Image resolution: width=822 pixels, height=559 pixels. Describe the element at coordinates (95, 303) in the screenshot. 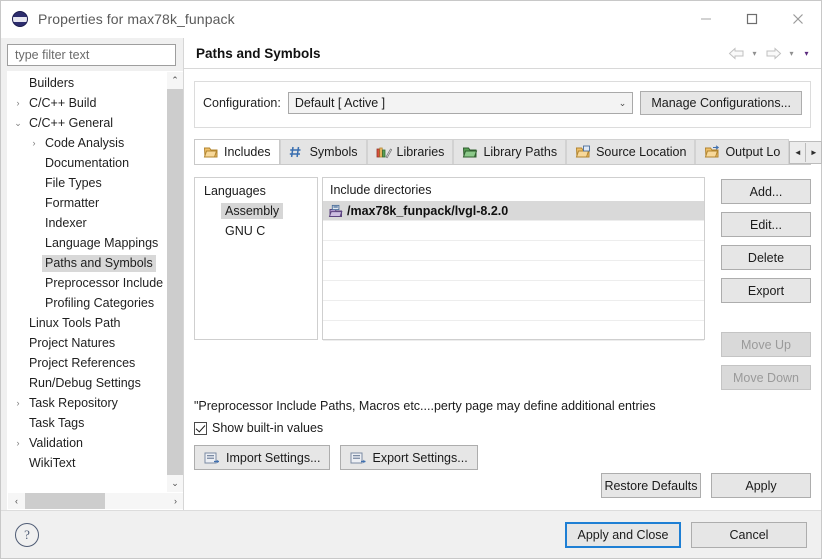

I see `sidebar-item-profiling-categories: Profiling Categories` at that location.